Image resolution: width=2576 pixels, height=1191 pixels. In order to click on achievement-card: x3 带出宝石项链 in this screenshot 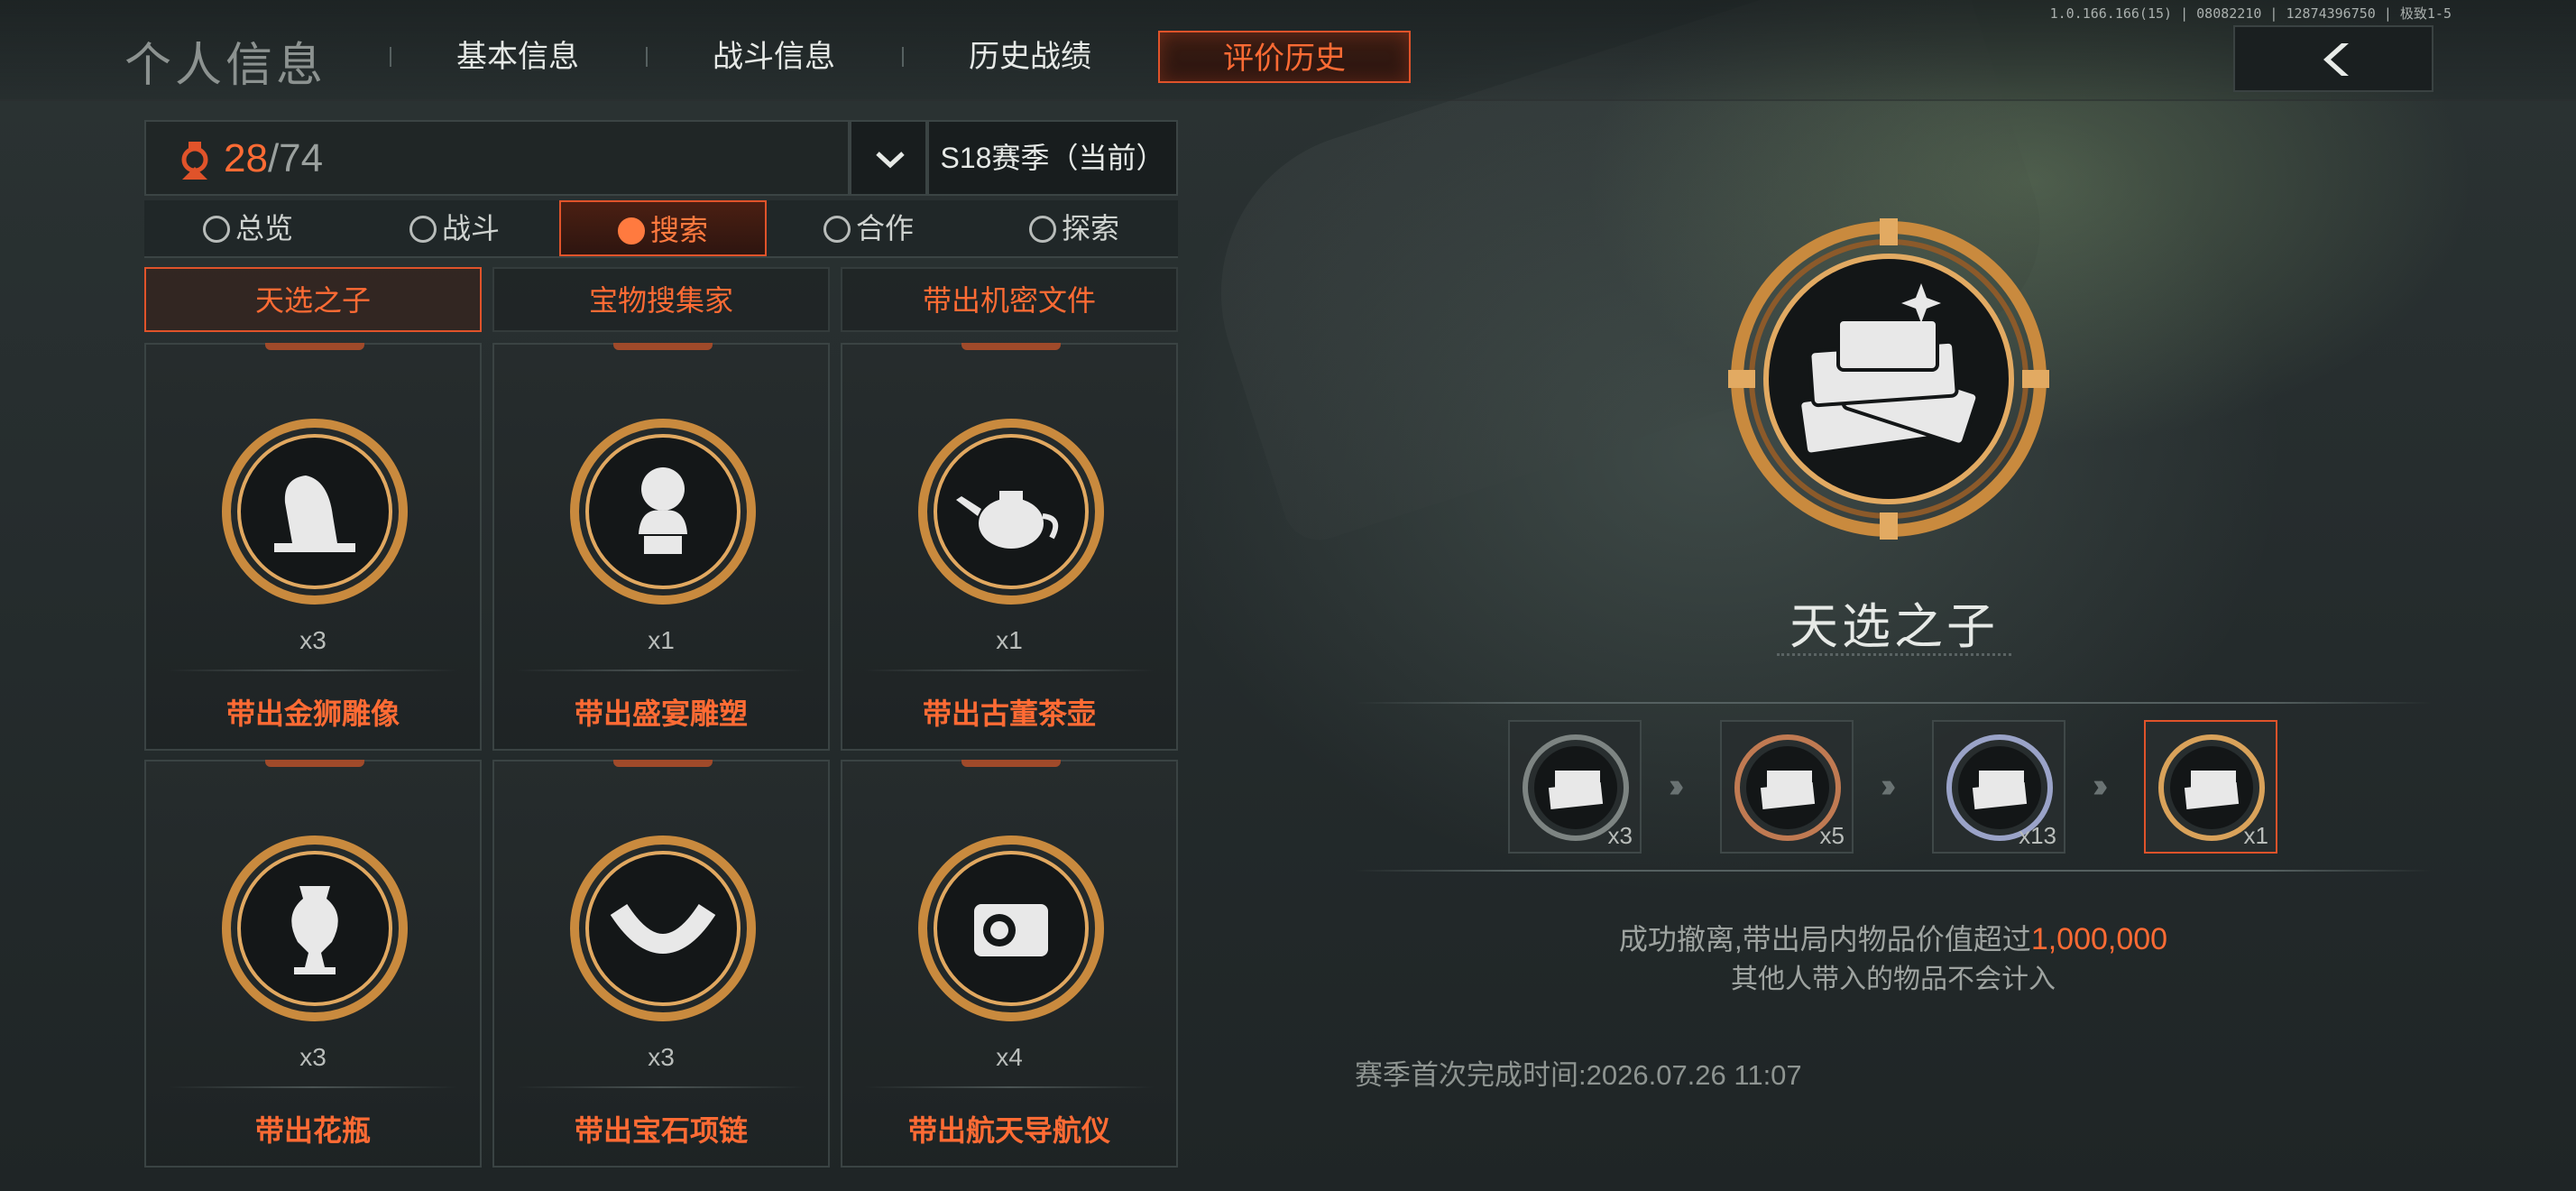, I will do `click(661, 964)`.